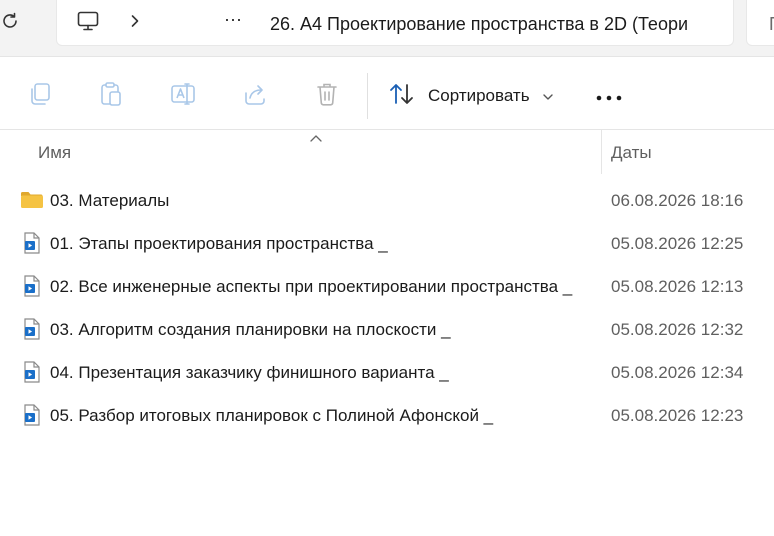 The height and width of the screenshot is (536, 774). I want to click on trash-icon, so click(327, 94).